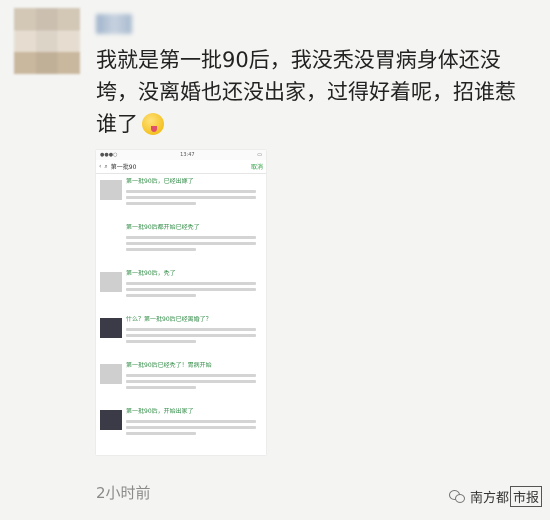  Describe the element at coordinates (181, 385) in the screenshot. I see `article-item: 第一批90后已经秃了！胃病开始` at that location.